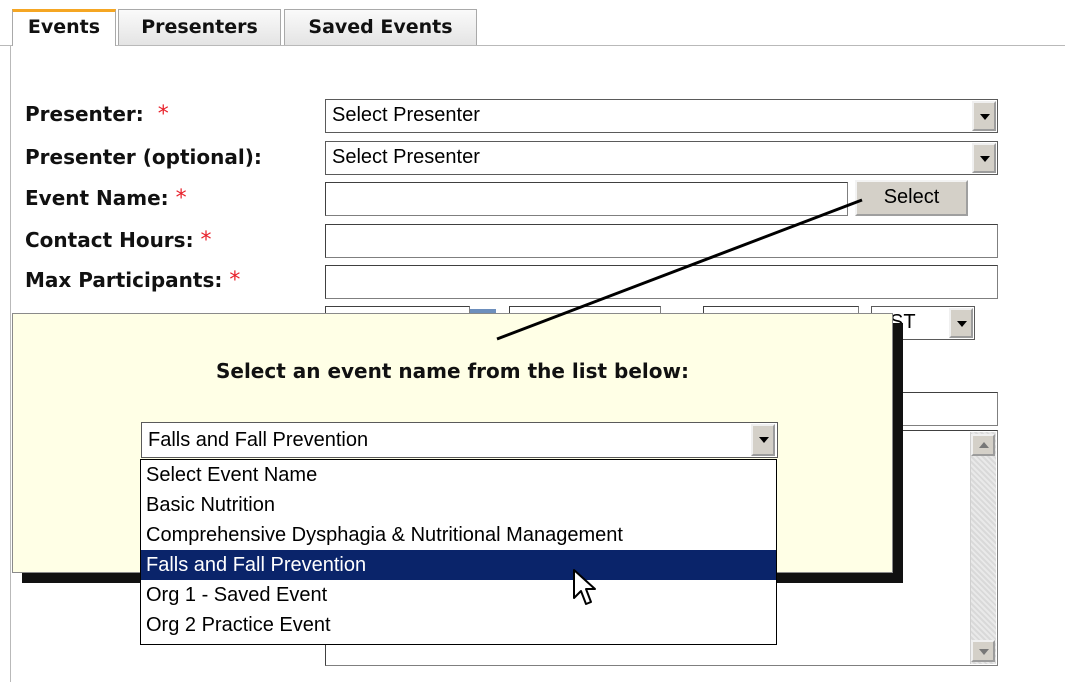 The width and height of the screenshot is (1065, 682). What do you see at coordinates (258, 440) in the screenshot?
I see `event-name-select-value: Falls and Fall Prevention` at bounding box center [258, 440].